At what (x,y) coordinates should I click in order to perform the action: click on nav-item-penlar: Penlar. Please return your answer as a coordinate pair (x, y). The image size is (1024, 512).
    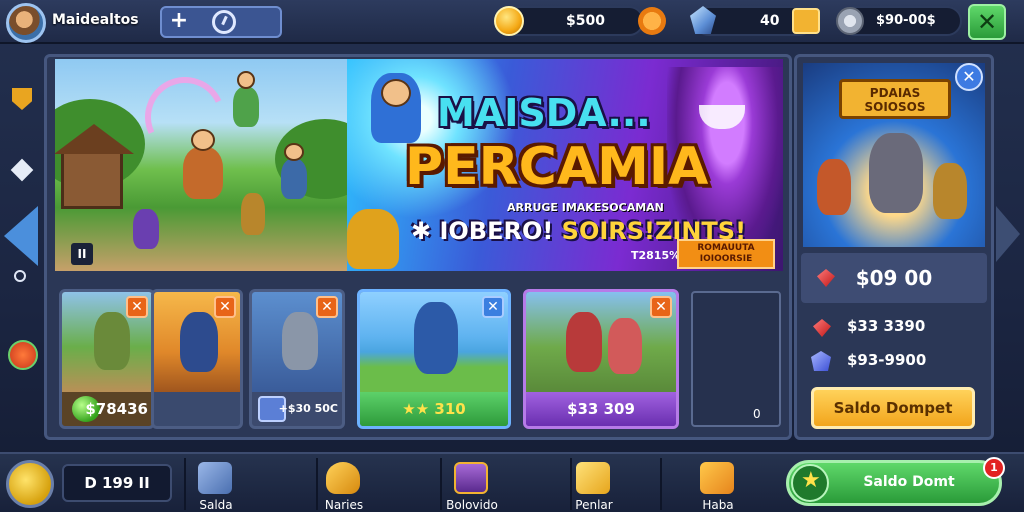
    Looking at the image, I should click on (594, 485).